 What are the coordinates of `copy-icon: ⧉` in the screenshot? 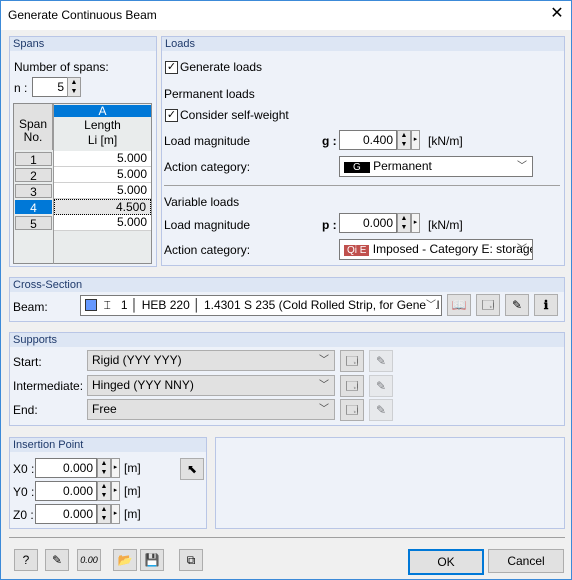 It's located at (191, 560).